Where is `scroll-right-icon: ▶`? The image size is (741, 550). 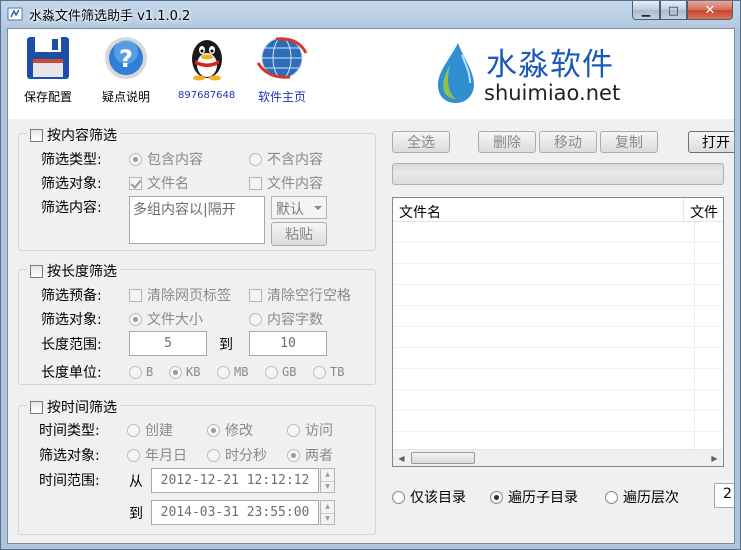 scroll-right-icon: ▶ is located at coordinates (714, 458).